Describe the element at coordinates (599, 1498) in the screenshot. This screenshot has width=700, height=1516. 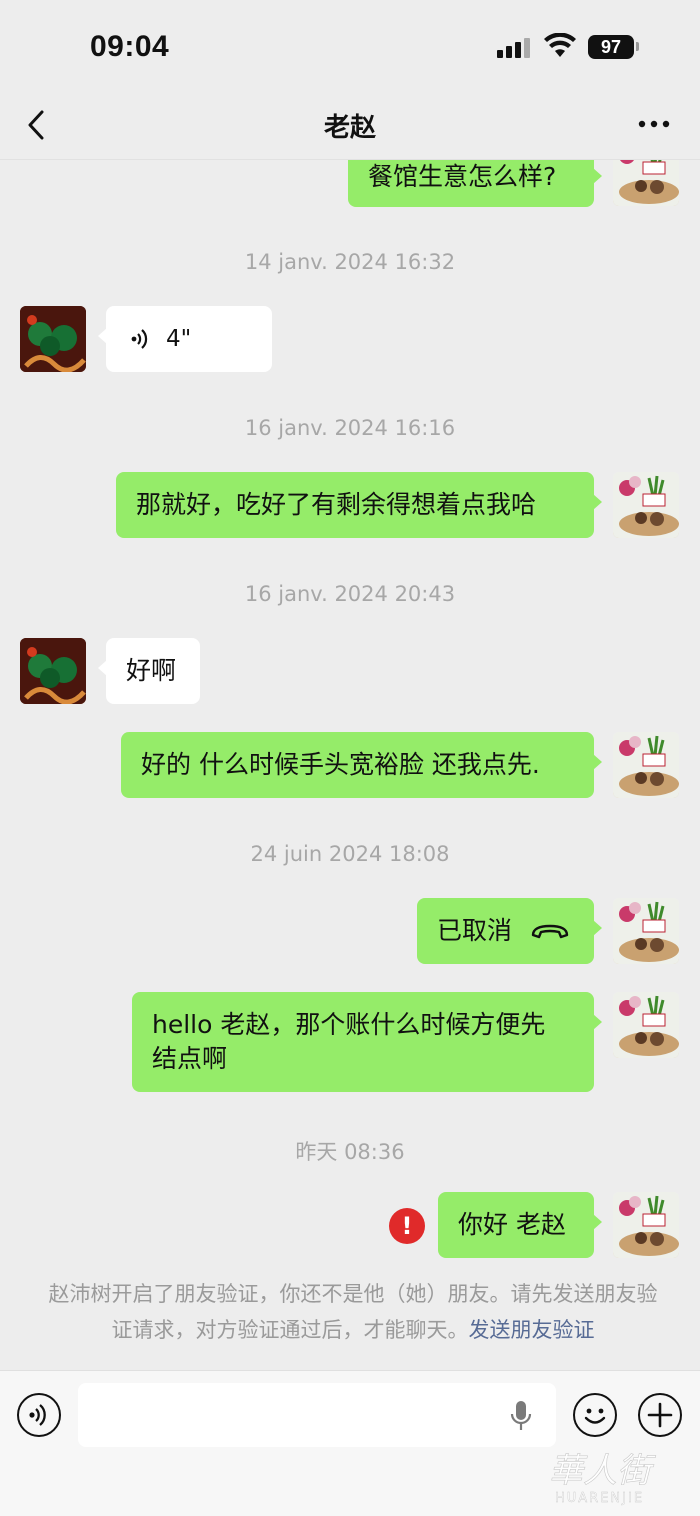
I see `svg-text: HUARENJIE` at that location.